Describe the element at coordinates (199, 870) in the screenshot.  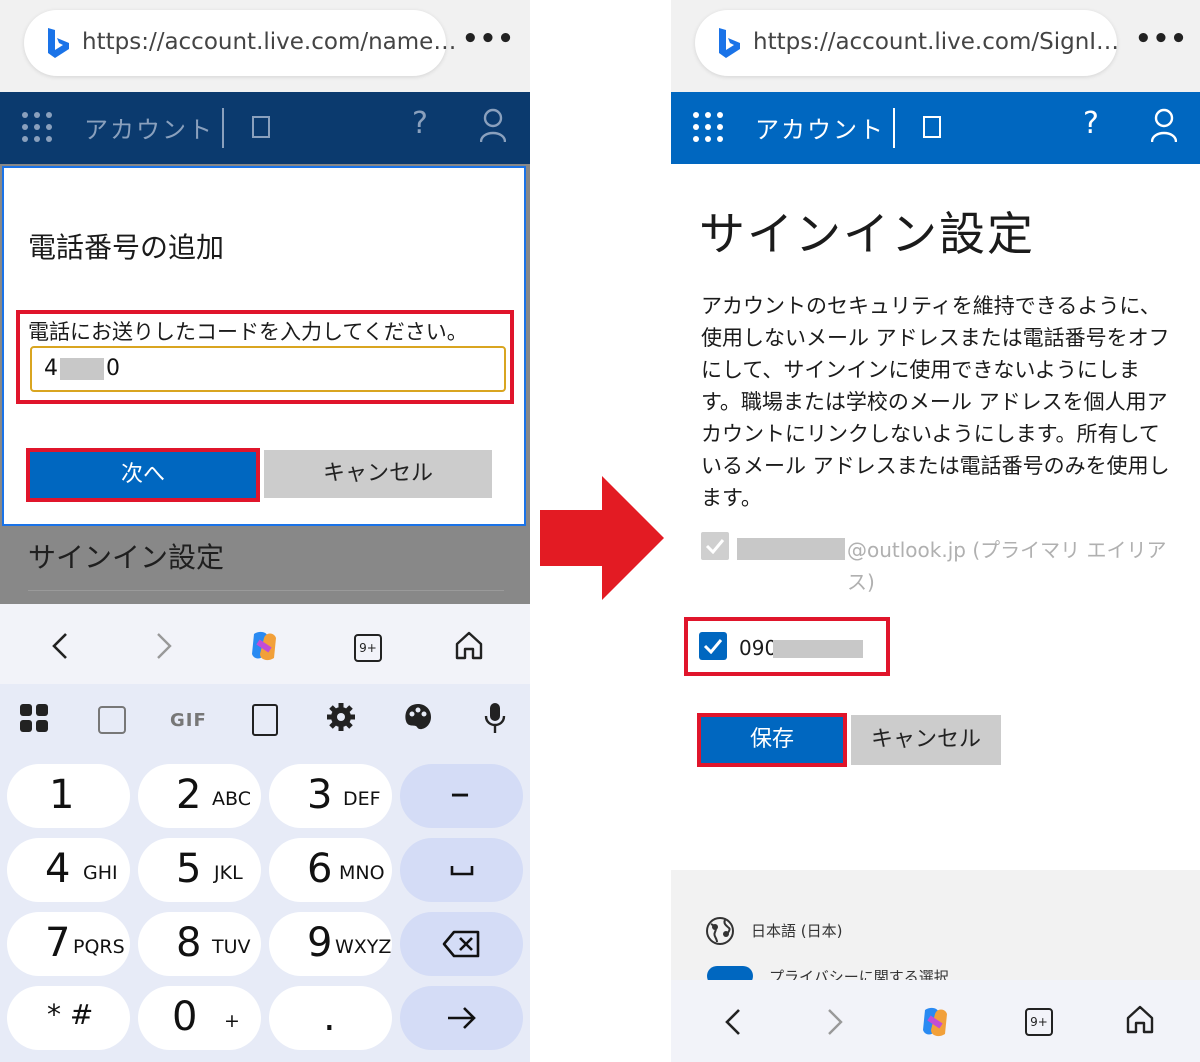
I see `key-5: 5 JKL` at that location.